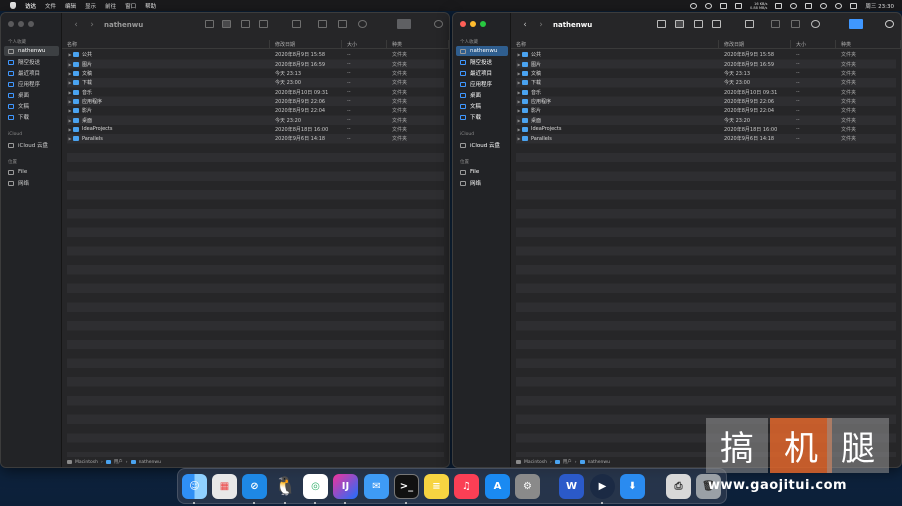 Image resolution: width=902 pixels, height=506 pixels. Describe the element at coordinates (879, 6) in the screenshot. I see `clock: 周三 23:30` at that location.